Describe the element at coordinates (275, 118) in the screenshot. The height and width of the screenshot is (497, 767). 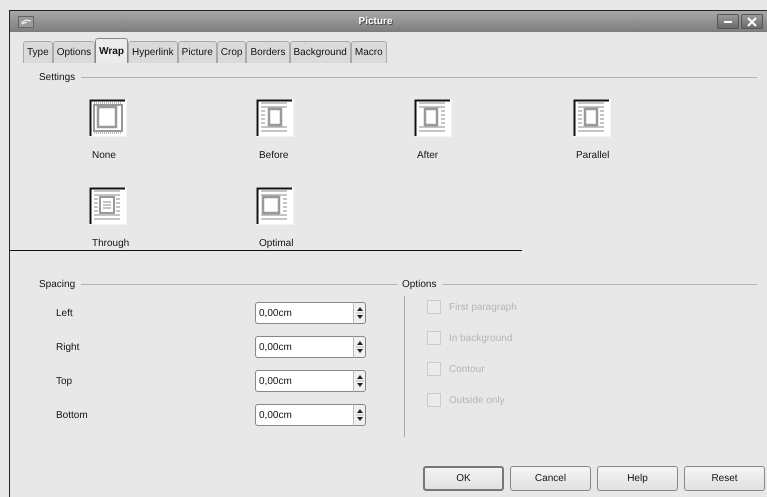
I see `wrap-before-icon` at that location.